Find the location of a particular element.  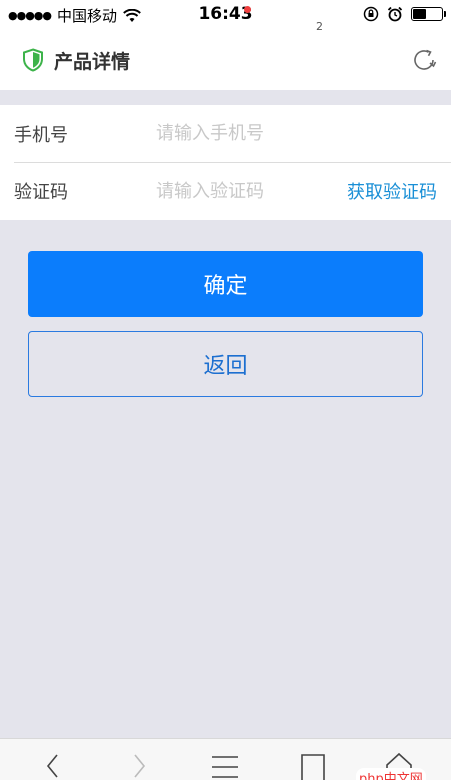

app-header: 产品详情 is located at coordinates (225, 60).